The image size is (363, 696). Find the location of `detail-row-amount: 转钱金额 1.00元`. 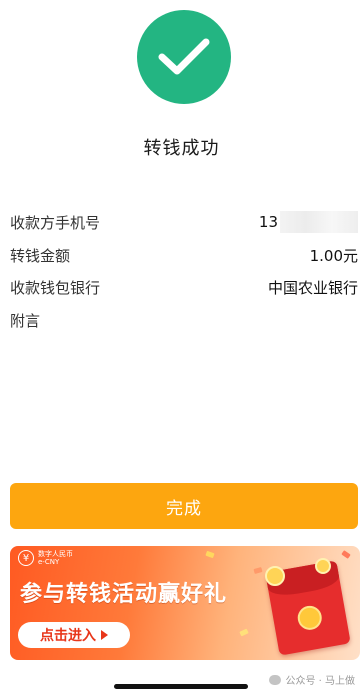

detail-row-amount: 转钱金额 1.00元 is located at coordinates (184, 255).